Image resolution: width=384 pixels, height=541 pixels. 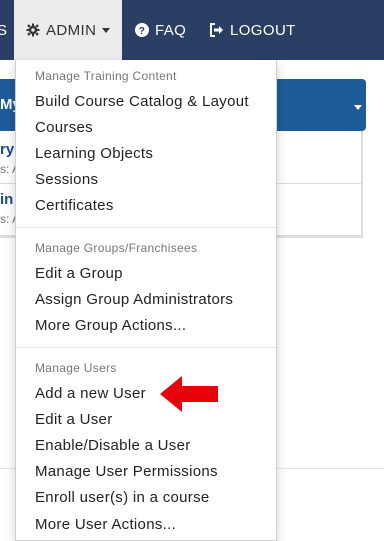 I want to click on section-header-users: Manage Users, so click(x=76, y=368).